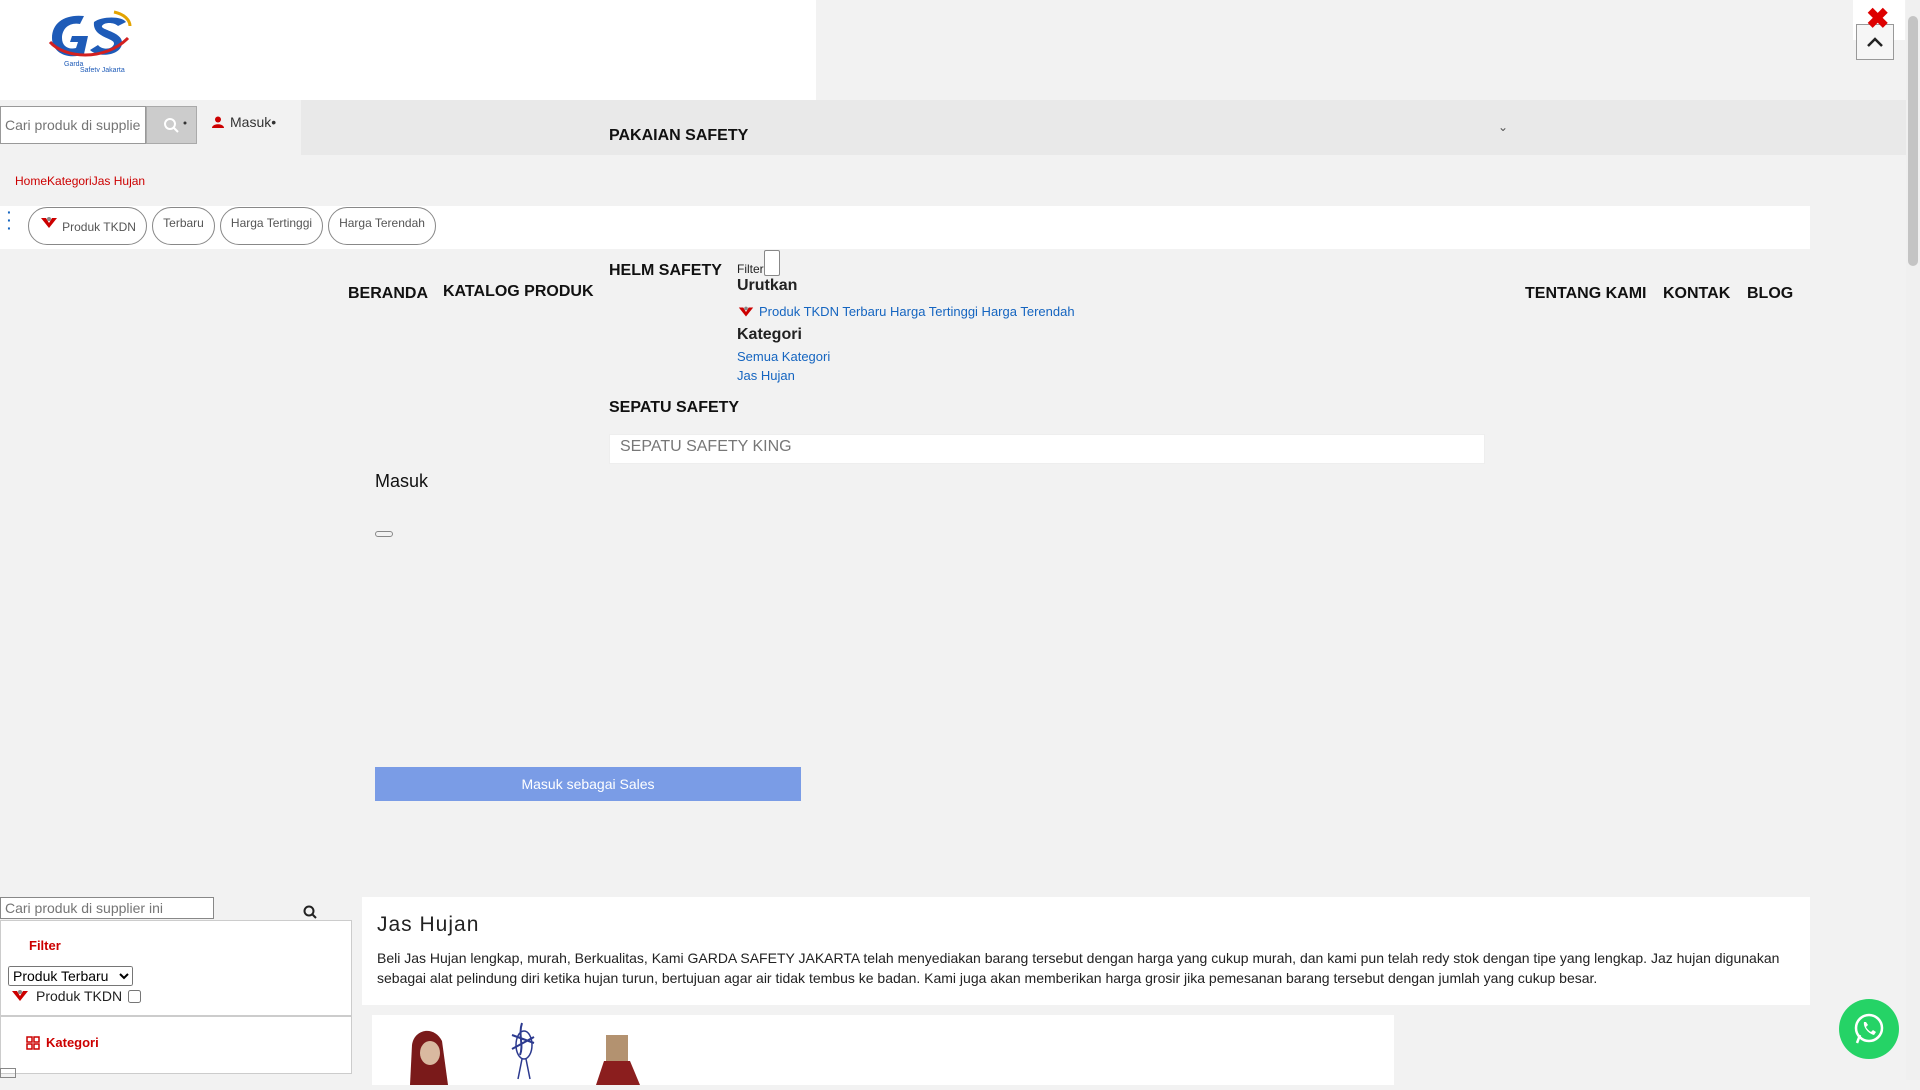 This screenshot has height=1090, width=1920. Describe the element at coordinates (767, 285) in the screenshot. I see `urutkan-title: Urutkan` at that location.